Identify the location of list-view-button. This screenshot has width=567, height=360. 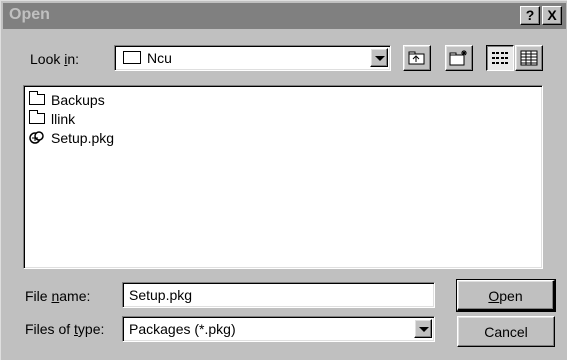
(500, 58).